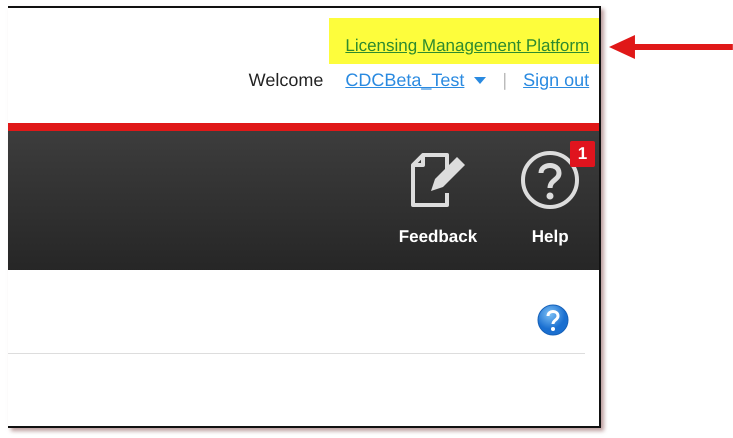 The height and width of the screenshot is (438, 733). I want to click on user-menu-link: CDCBeta_Test, so click(404, 80).